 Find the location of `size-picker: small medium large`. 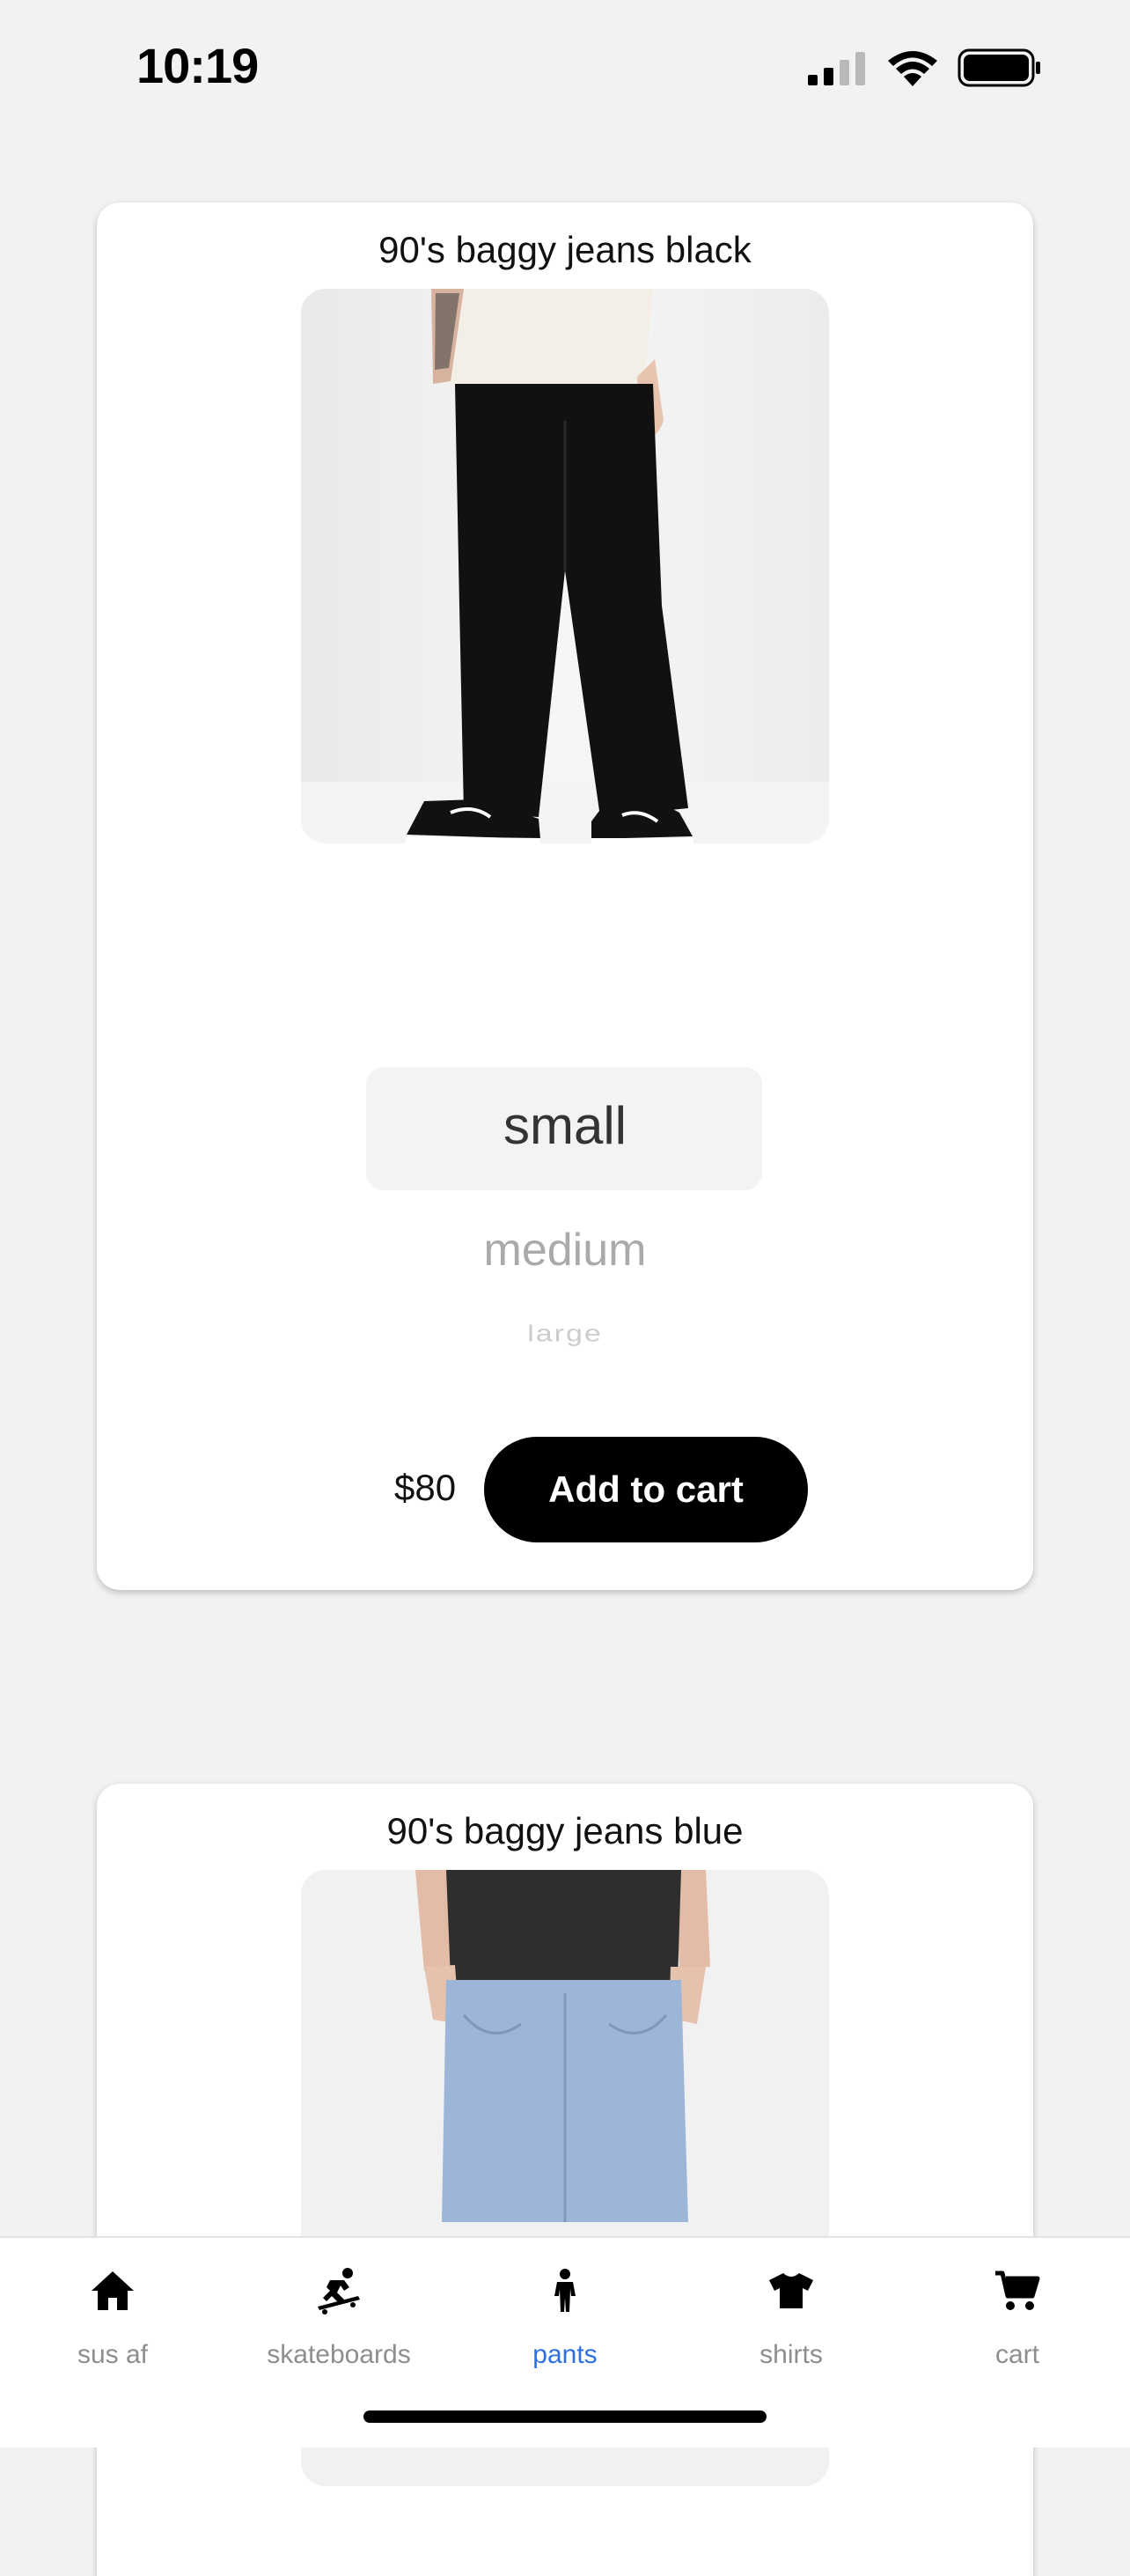

size-picker: small medium large is located at coordinates (565, 1225).